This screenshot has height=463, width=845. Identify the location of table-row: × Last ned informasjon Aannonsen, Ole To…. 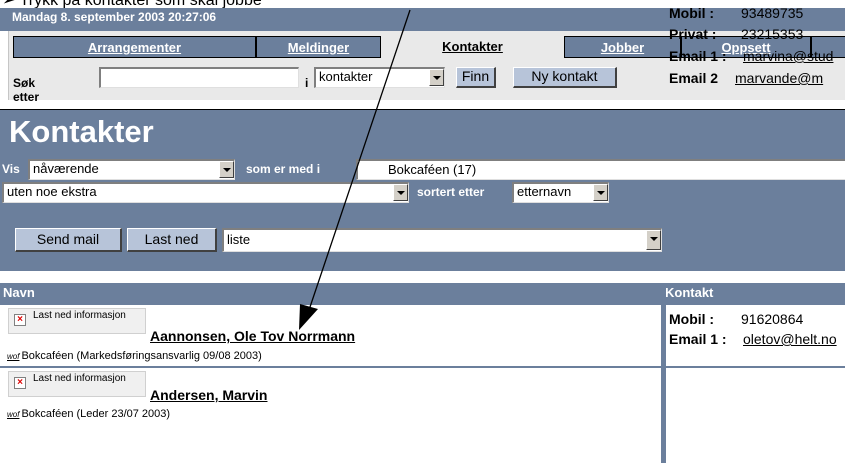
(422, 334).